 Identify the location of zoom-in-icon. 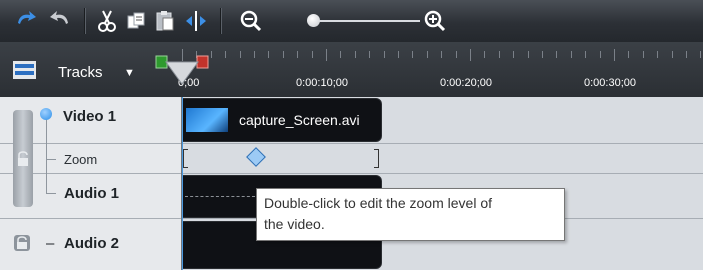
(435, 21).